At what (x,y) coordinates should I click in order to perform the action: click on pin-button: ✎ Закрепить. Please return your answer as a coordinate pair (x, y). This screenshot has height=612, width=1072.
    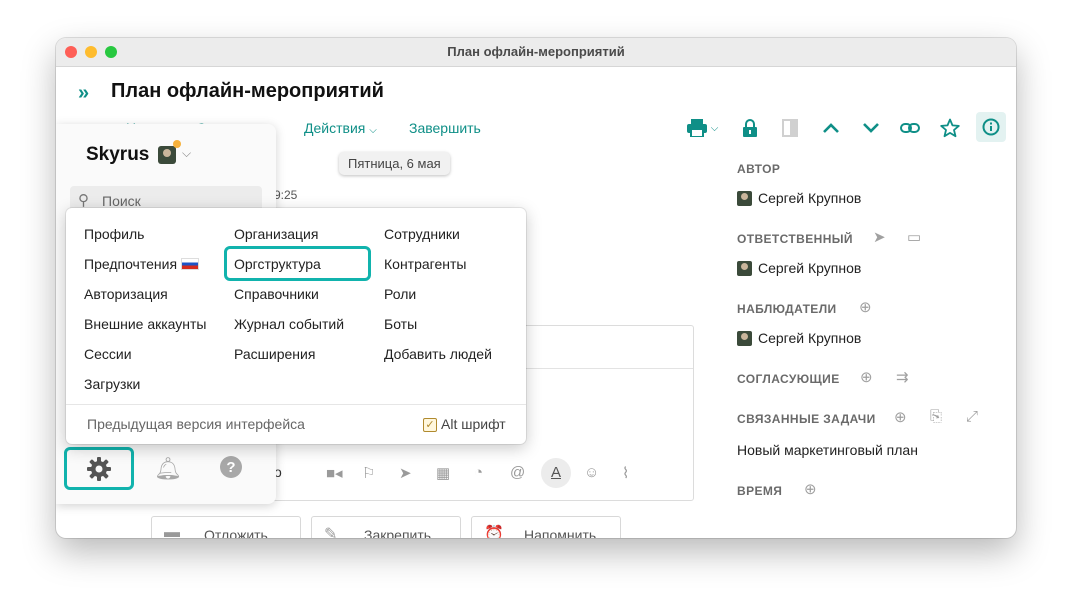
    Looking at the image, I should click on (386, 527).